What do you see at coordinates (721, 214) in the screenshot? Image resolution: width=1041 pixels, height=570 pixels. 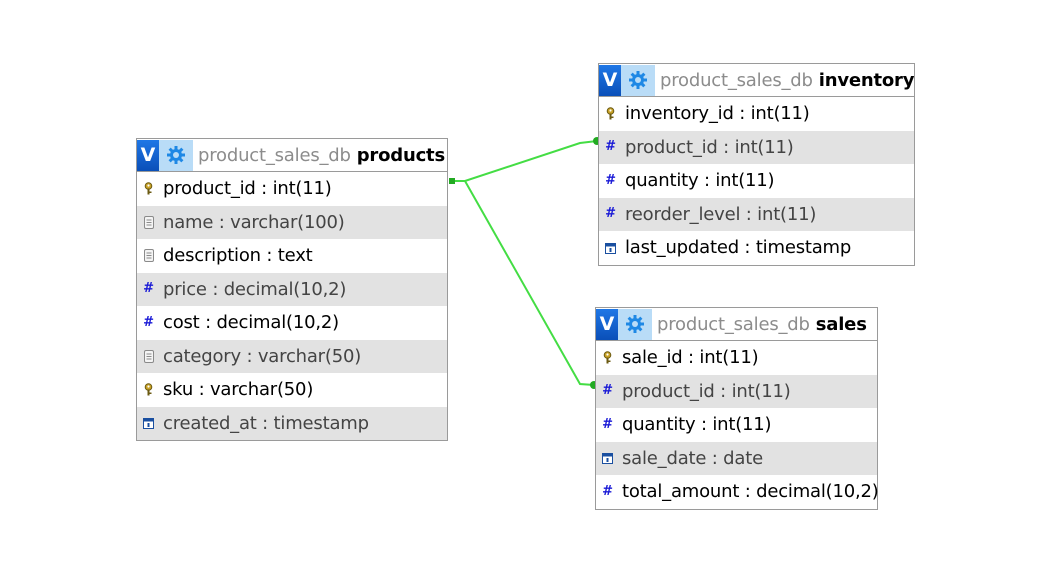 I see `column-label: reorder_level : int(11)` at bounding box center [721, 214].